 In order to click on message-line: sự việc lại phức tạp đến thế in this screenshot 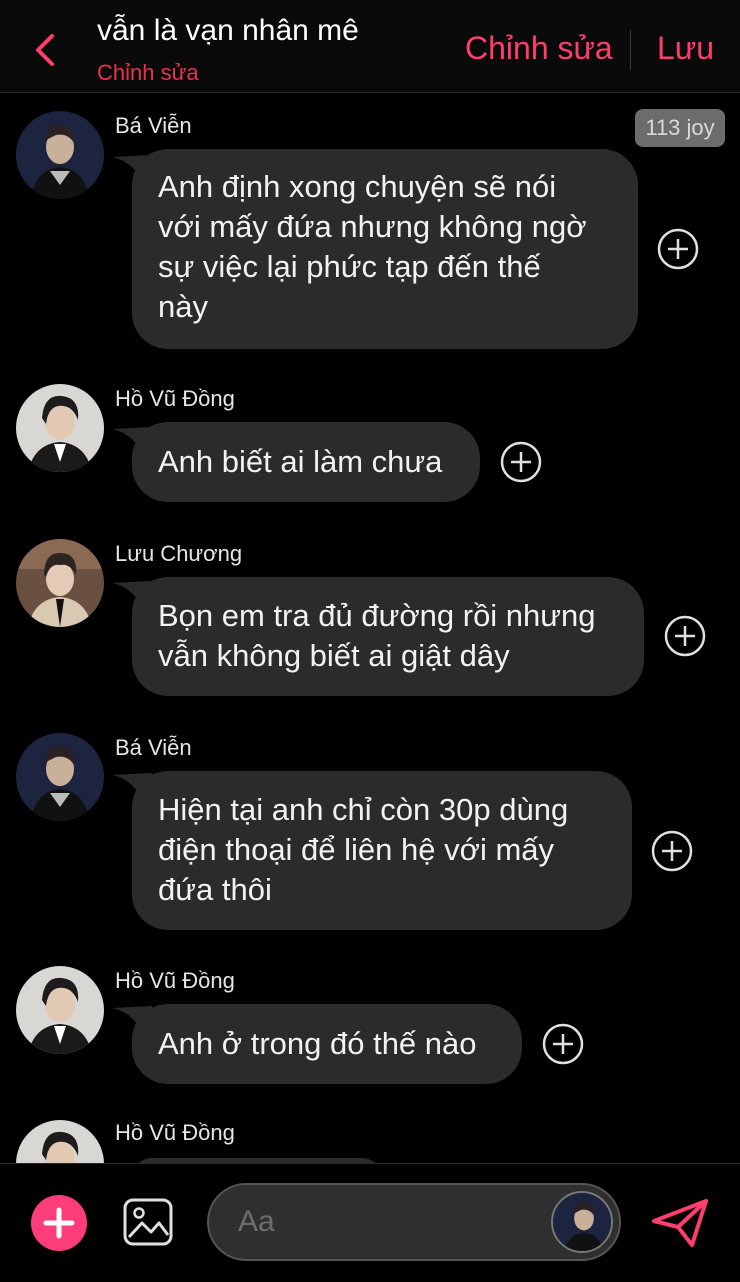, I will do `click(349, 266)`.